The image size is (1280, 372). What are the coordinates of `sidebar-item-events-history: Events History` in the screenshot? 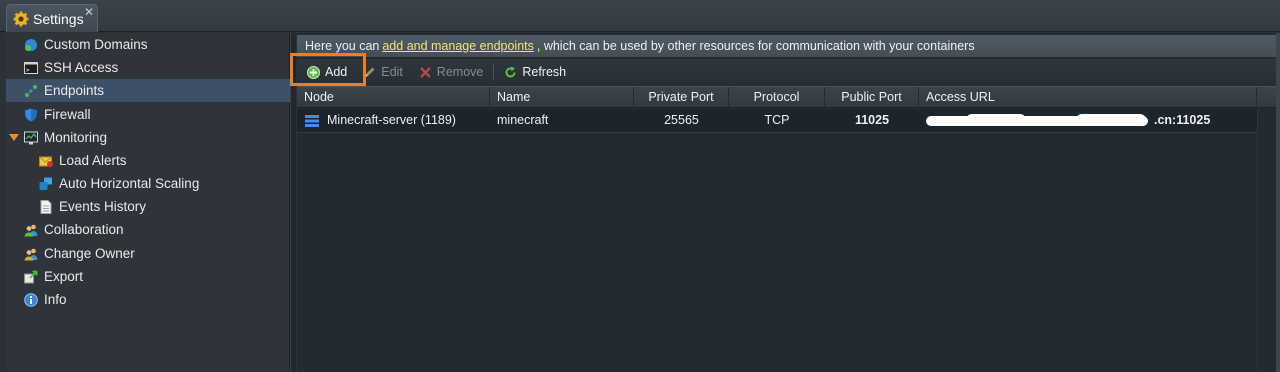 It's located at (148, 206).